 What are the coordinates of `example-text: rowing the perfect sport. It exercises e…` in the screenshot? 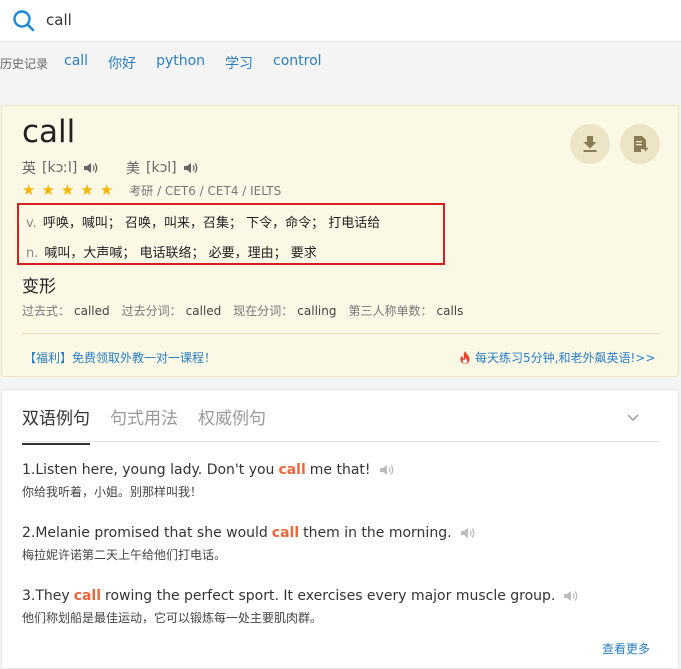 It's located at (330, 596).